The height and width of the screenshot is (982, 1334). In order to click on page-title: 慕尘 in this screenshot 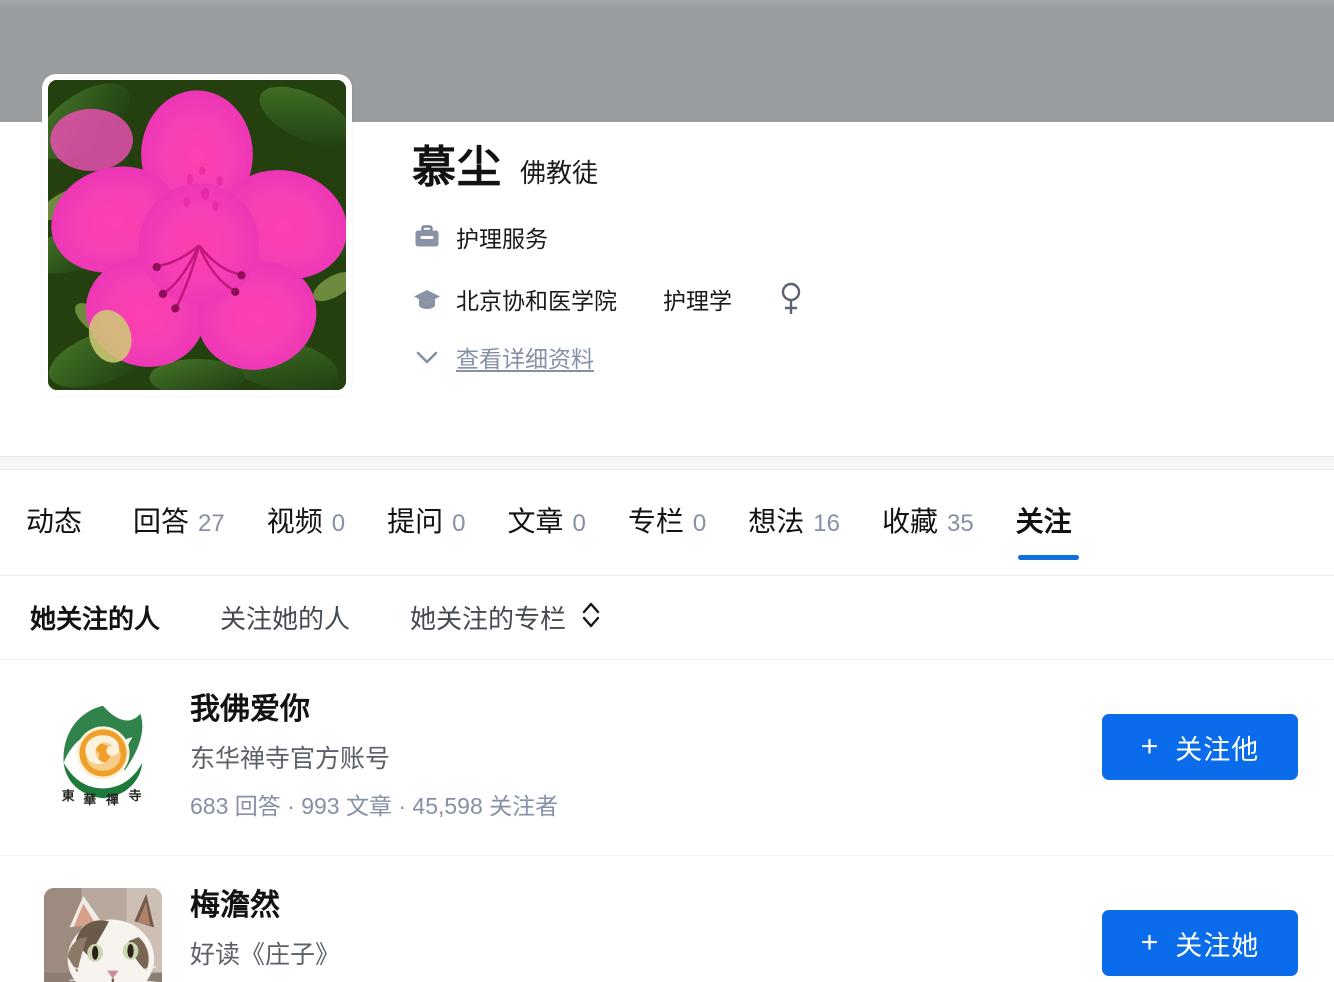, I will do `click(457, 167)`.